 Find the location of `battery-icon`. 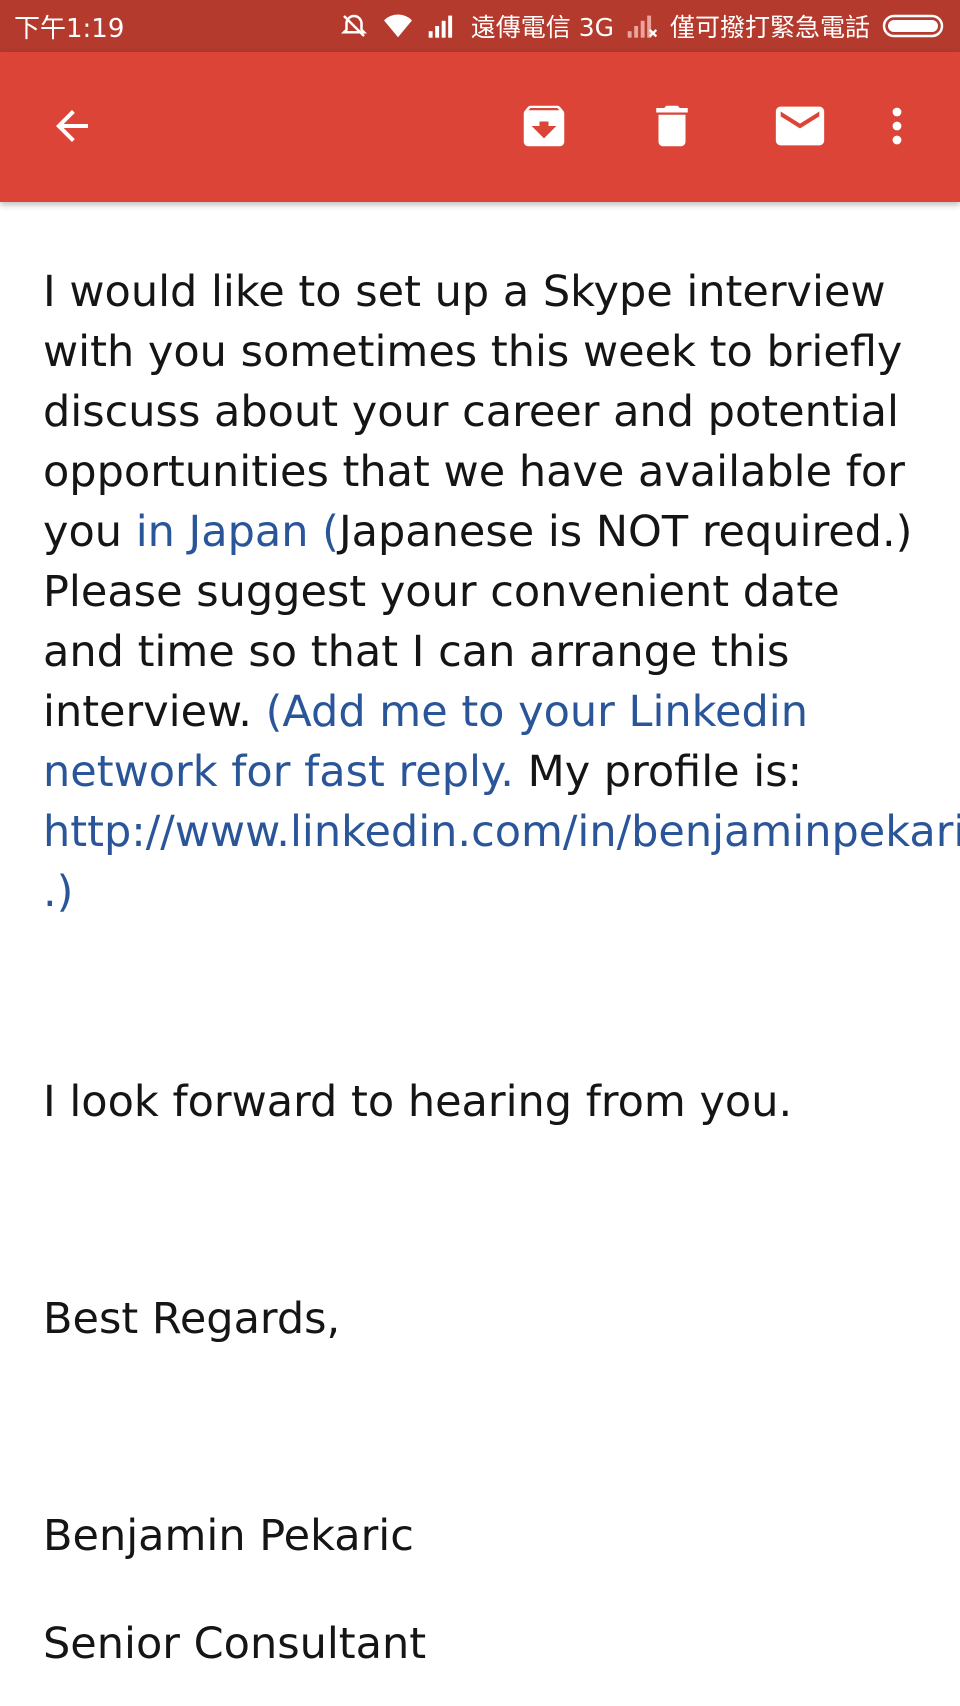

battery-icon is located at coordinates (914, 26).